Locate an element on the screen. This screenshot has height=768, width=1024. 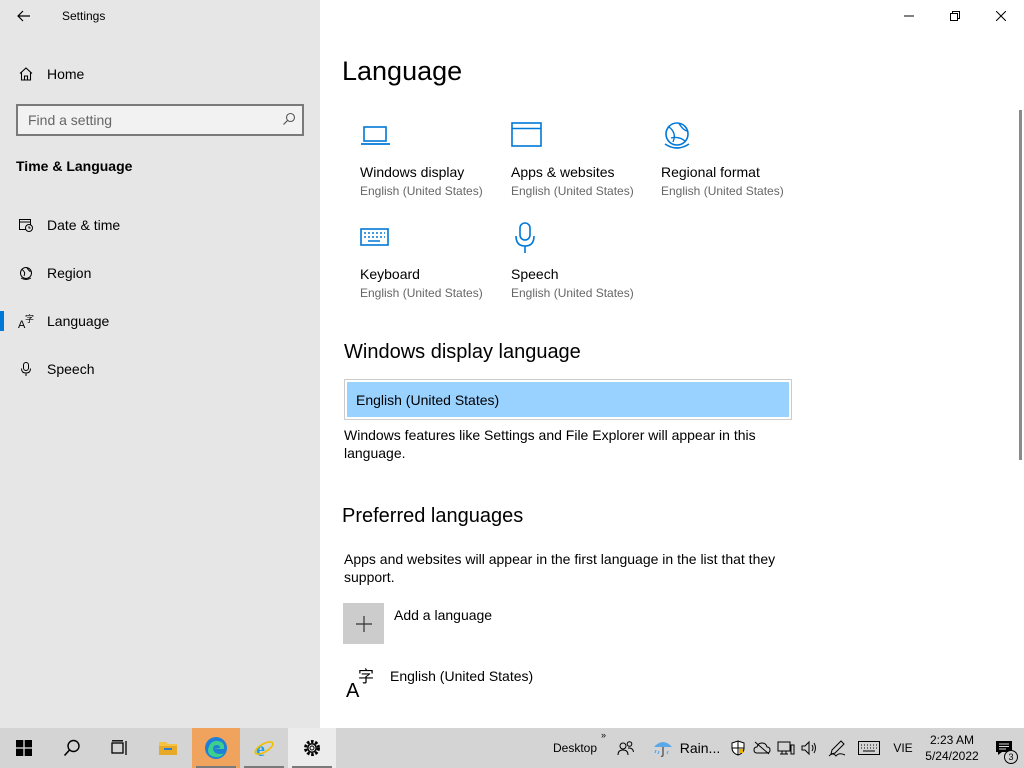
tile-title: Regional format is located at coordinates (710, 172).